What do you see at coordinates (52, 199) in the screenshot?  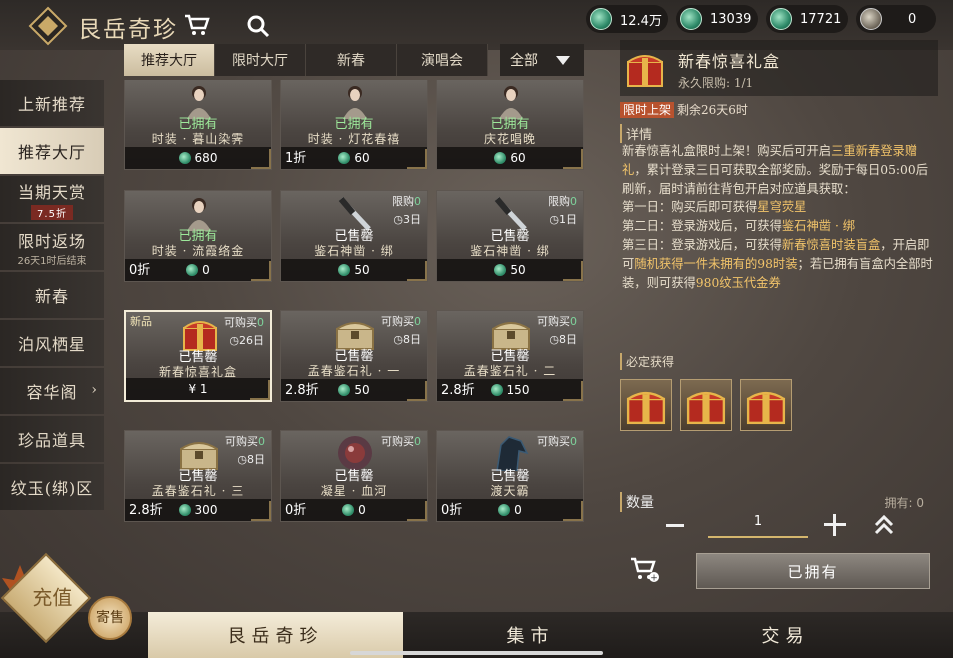 I see `sidebar-item-tianshang: 当期天赏 7.5折` at bounding box center [52, 199].